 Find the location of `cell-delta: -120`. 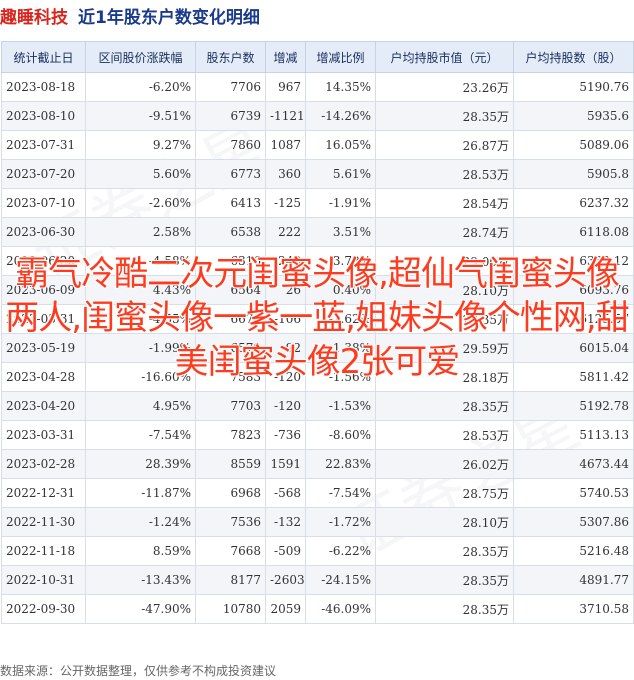

cell-delta: -120 is located at coordinates (285, 406).